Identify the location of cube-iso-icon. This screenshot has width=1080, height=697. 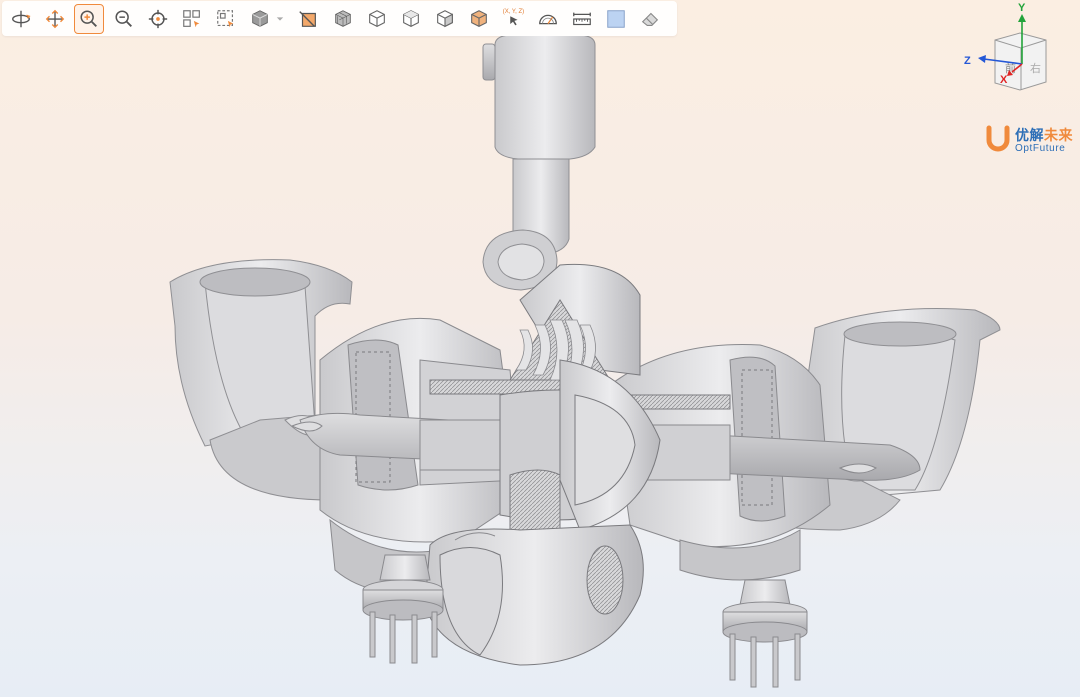
(479, 18).